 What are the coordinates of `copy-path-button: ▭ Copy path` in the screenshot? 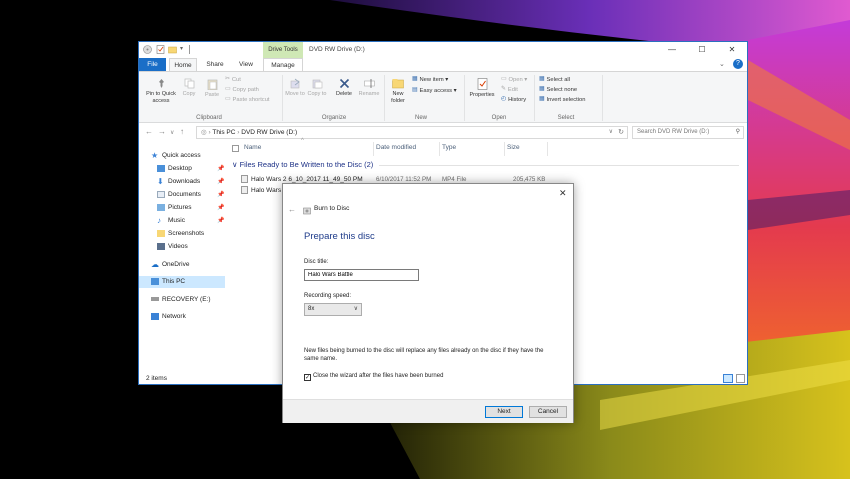 It's located at (242, 90).